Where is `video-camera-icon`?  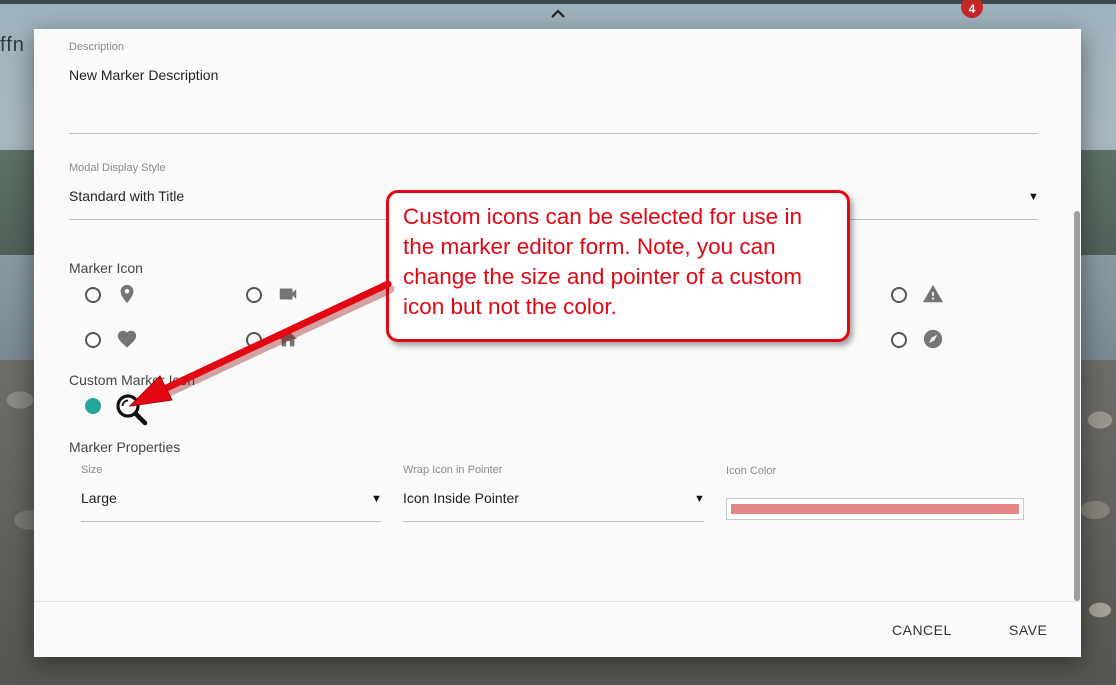
video-camera-icon is located at coordinates (288, 294).